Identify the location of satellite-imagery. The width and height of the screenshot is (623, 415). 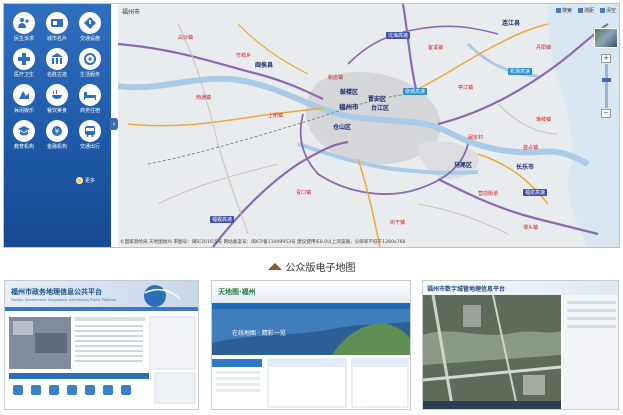
(520, 352).